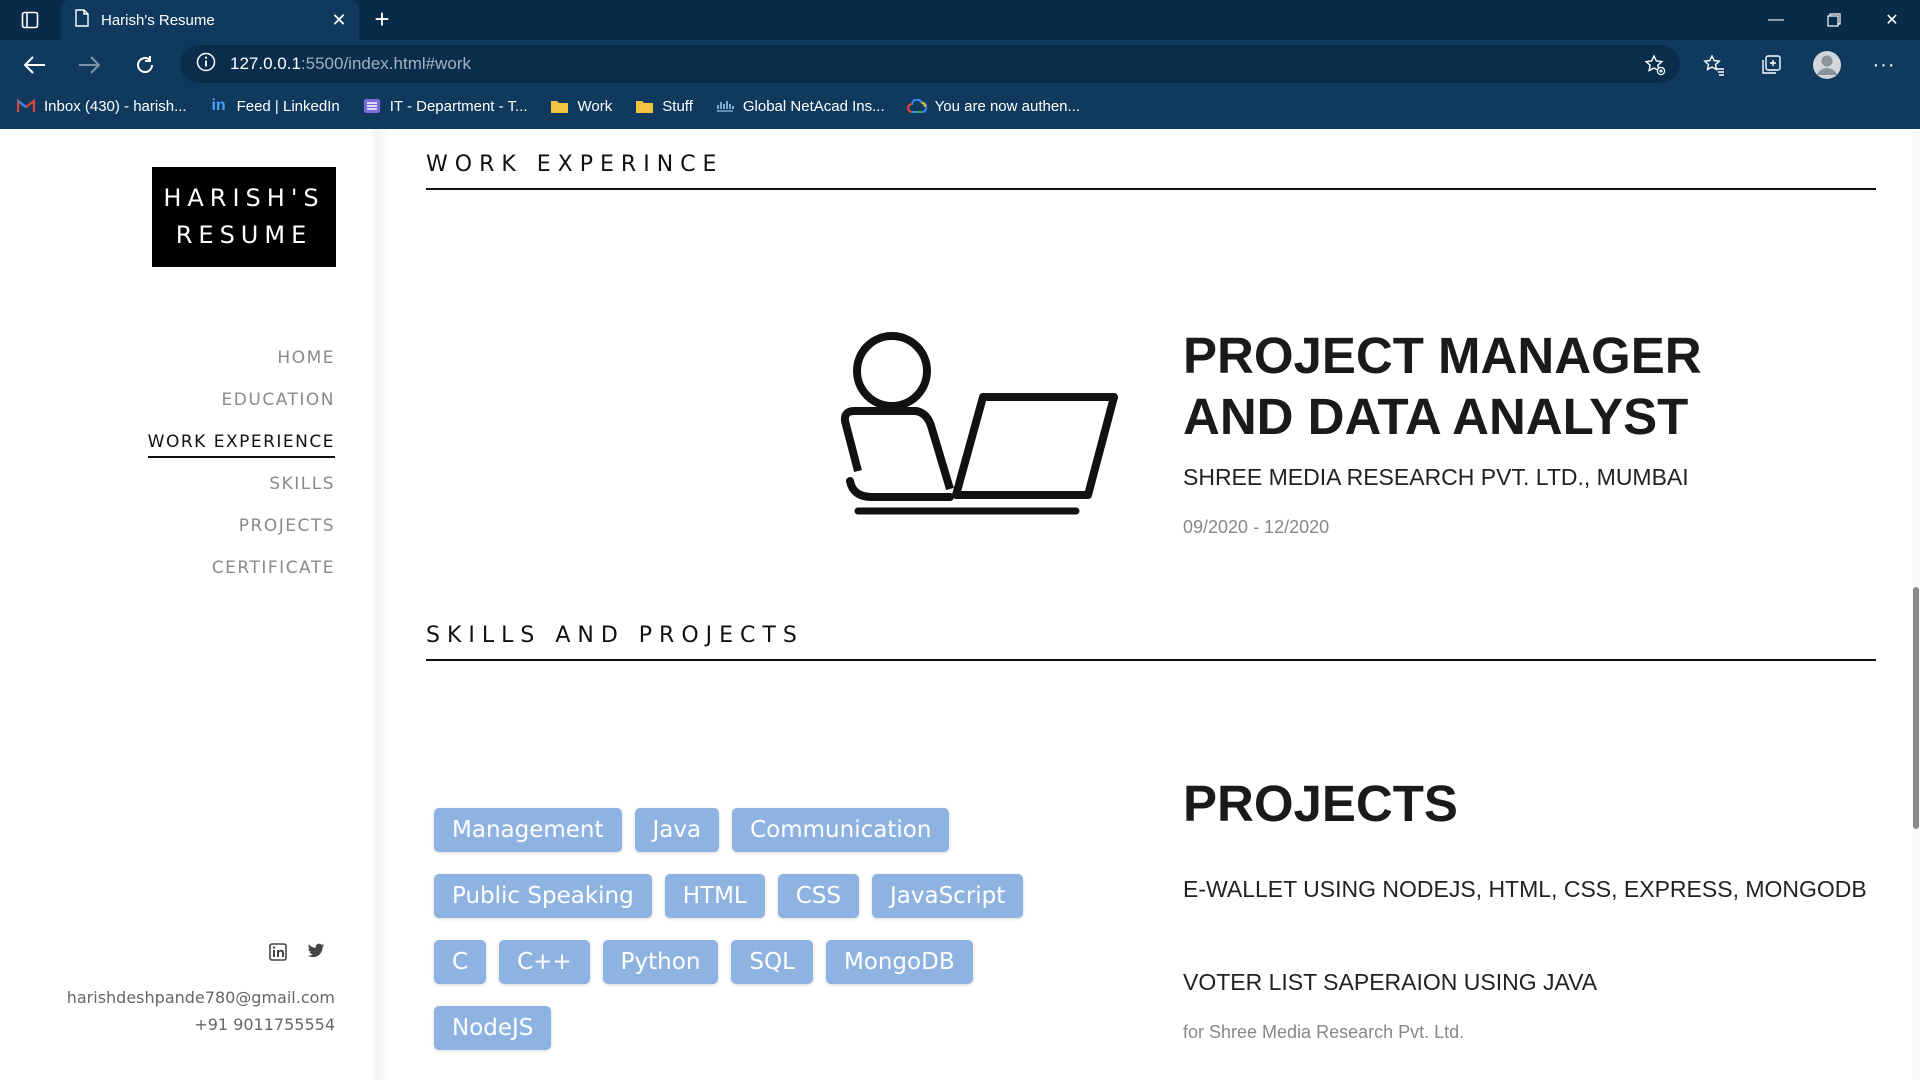 This screenshot has width=1920, height=1080. I want to click on job-company: SHREE MEDIA RESEARCH PVT. LTD., MUMBAI, so click(1436, 477).